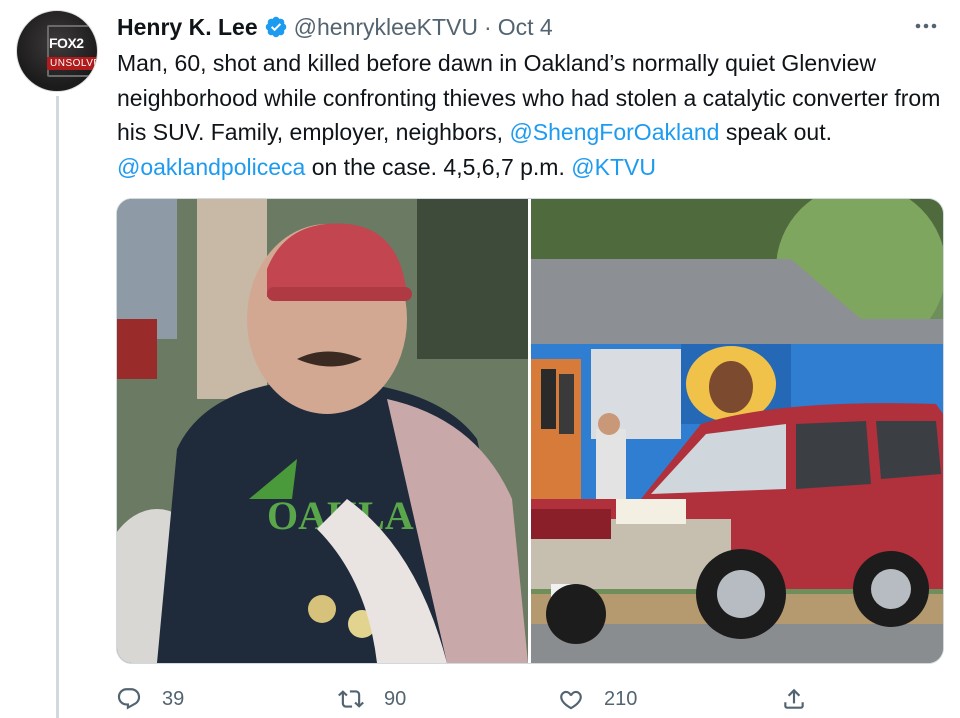 The width and height of the screenshot is (960, 718). I want to click on more-dots-icon, so click(926, 26).